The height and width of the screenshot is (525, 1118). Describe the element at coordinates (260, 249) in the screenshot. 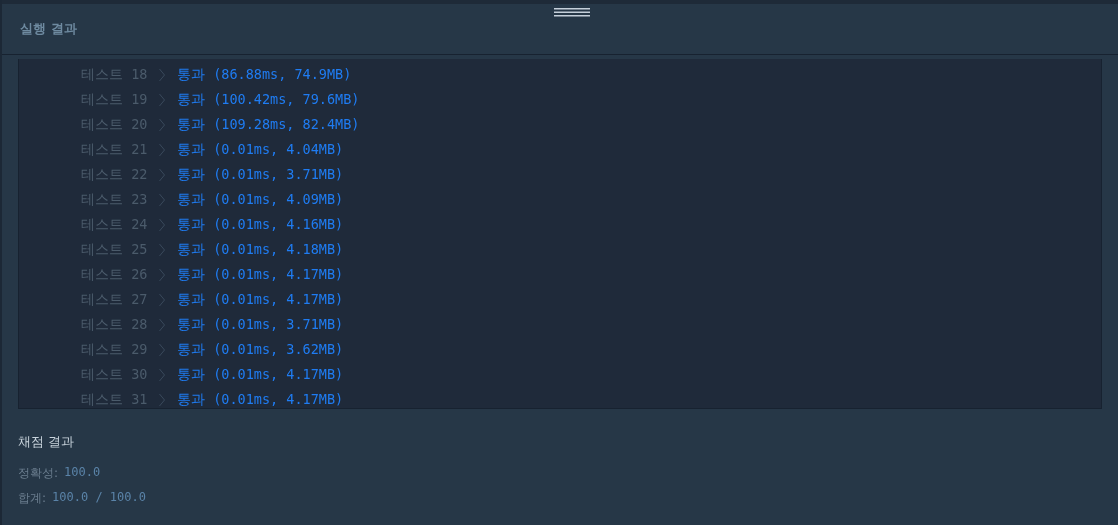

I see `test-result: 통과 (0.01ms, 4.18MB)` at that location.